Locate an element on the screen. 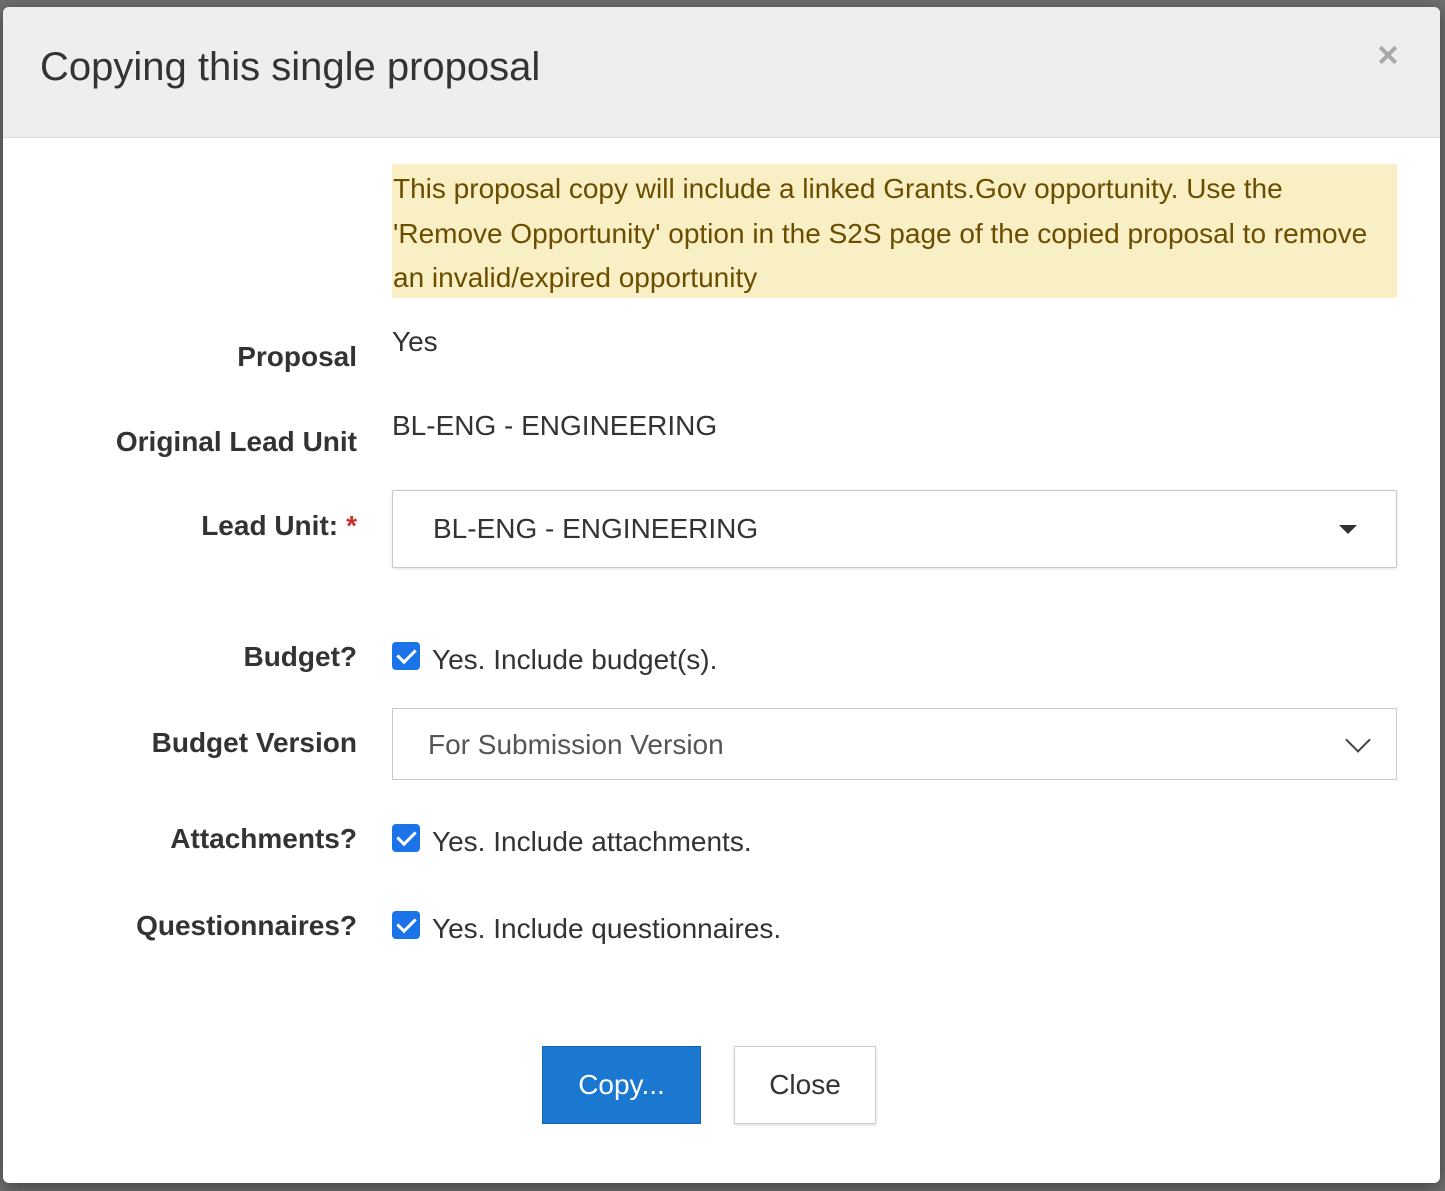 The height and width of the screenshot is (1191, 1445). chevron-down-icon is located at coordinates (1358, 740).